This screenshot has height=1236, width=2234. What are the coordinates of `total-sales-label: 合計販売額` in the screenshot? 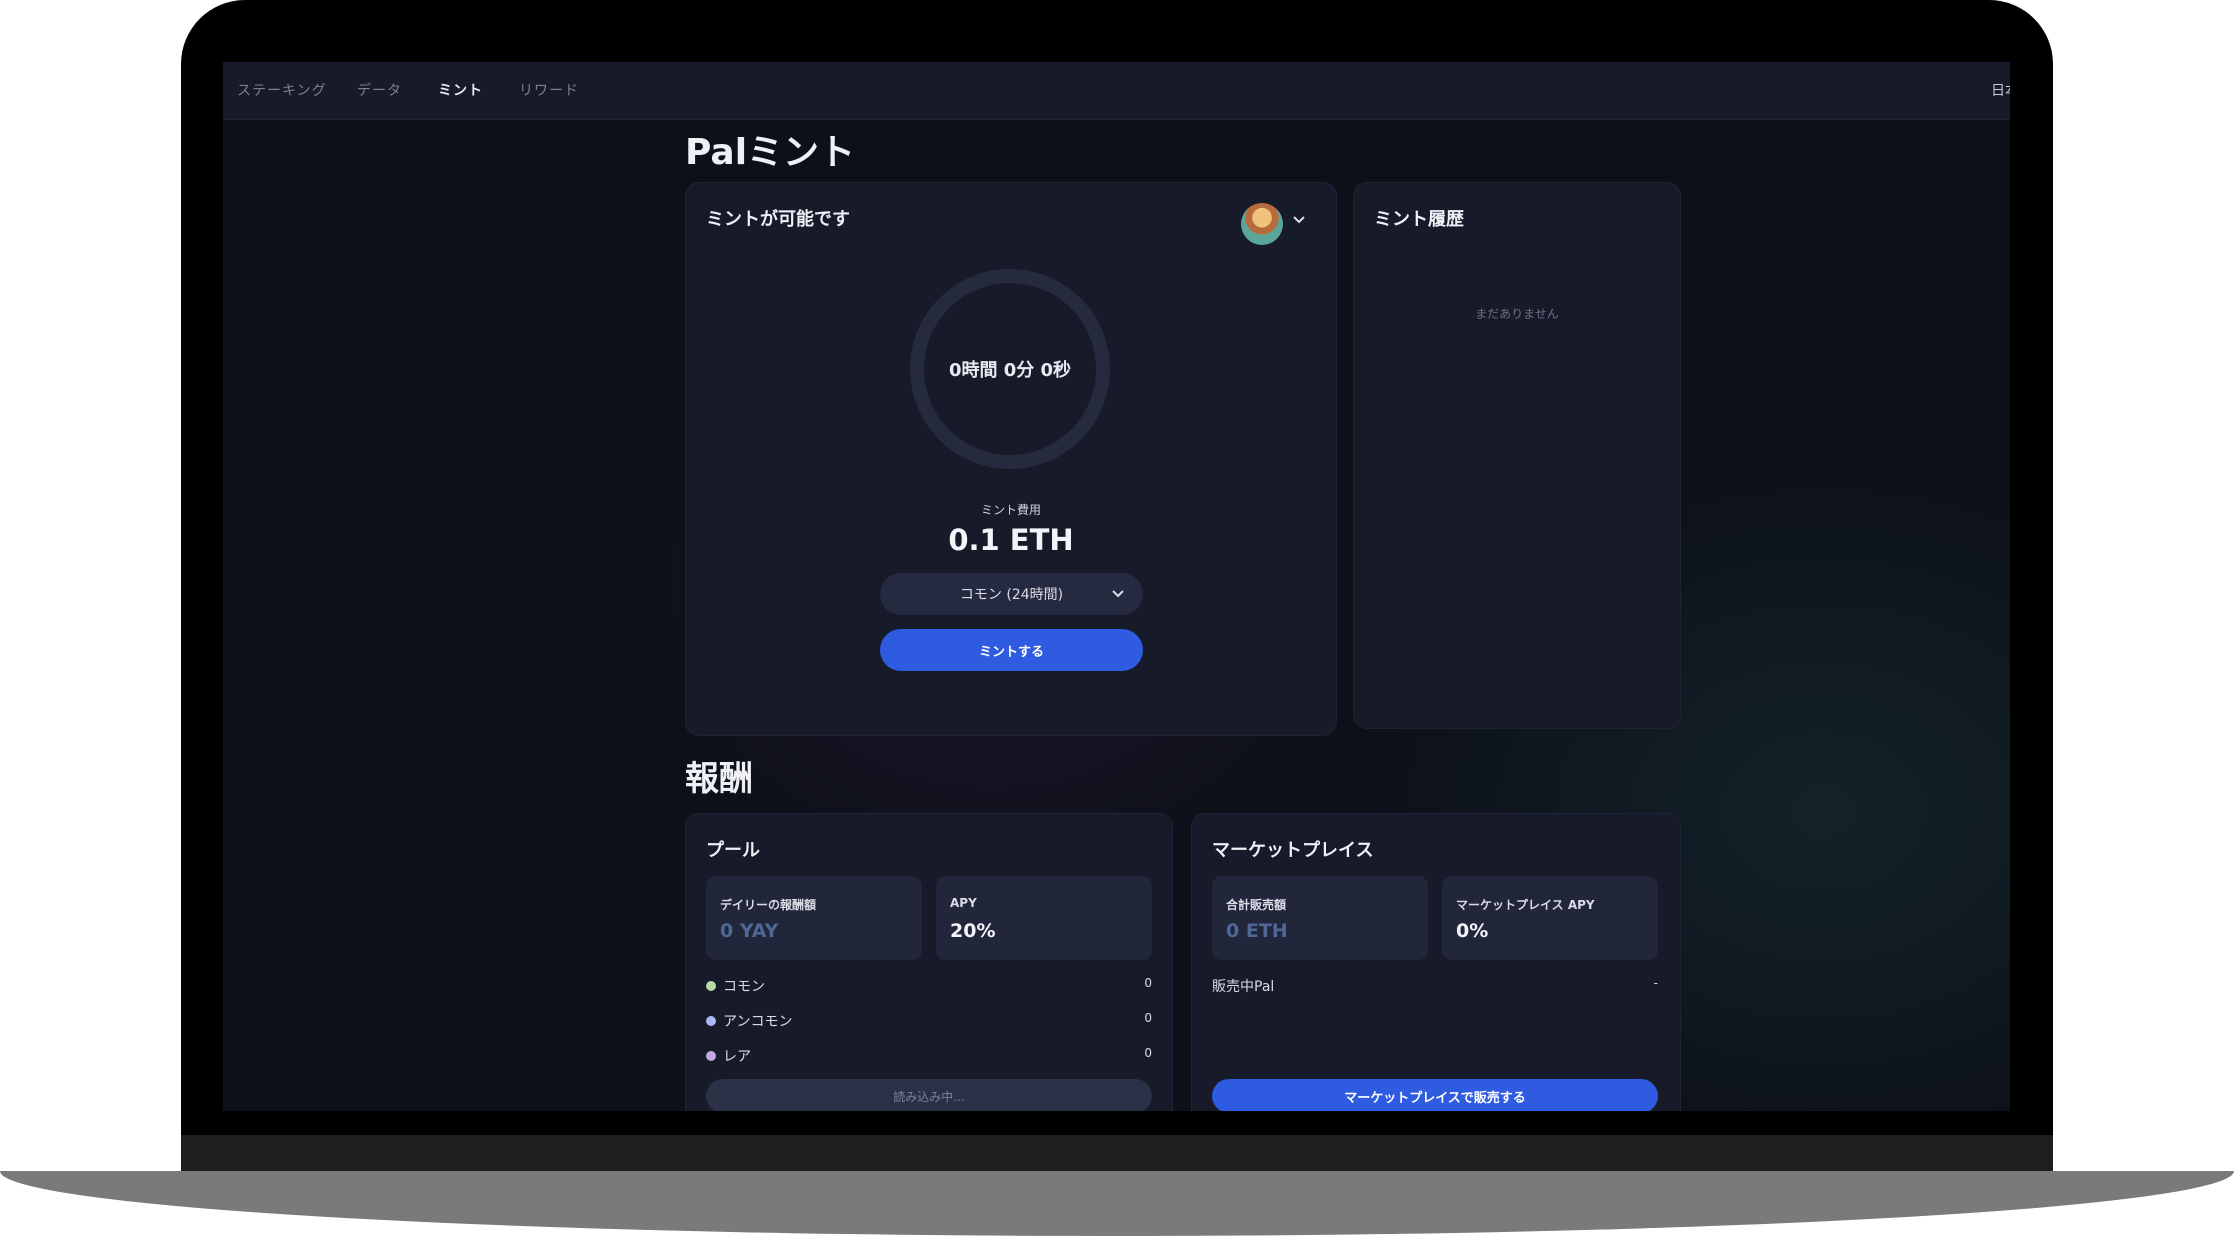 It's located at (1256, 905).